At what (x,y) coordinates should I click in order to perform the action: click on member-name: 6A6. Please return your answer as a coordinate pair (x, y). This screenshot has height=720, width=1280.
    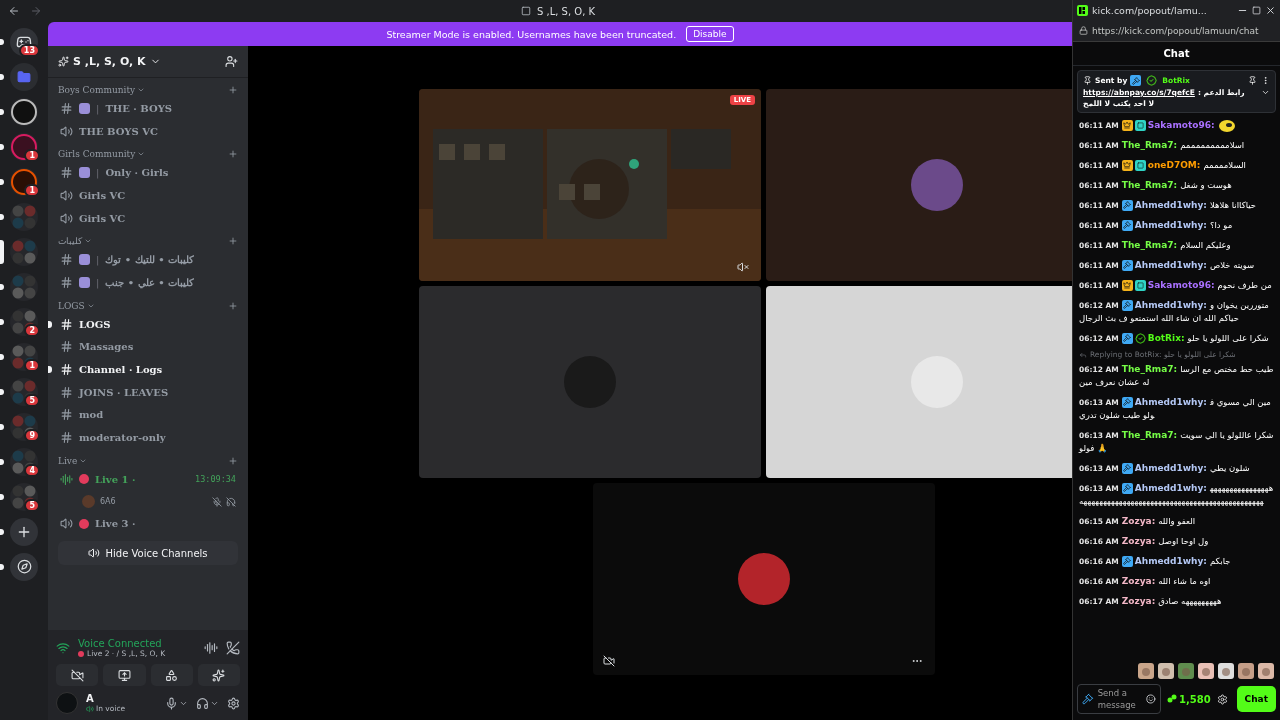
    Looking at the image, I should click on (108, 502).